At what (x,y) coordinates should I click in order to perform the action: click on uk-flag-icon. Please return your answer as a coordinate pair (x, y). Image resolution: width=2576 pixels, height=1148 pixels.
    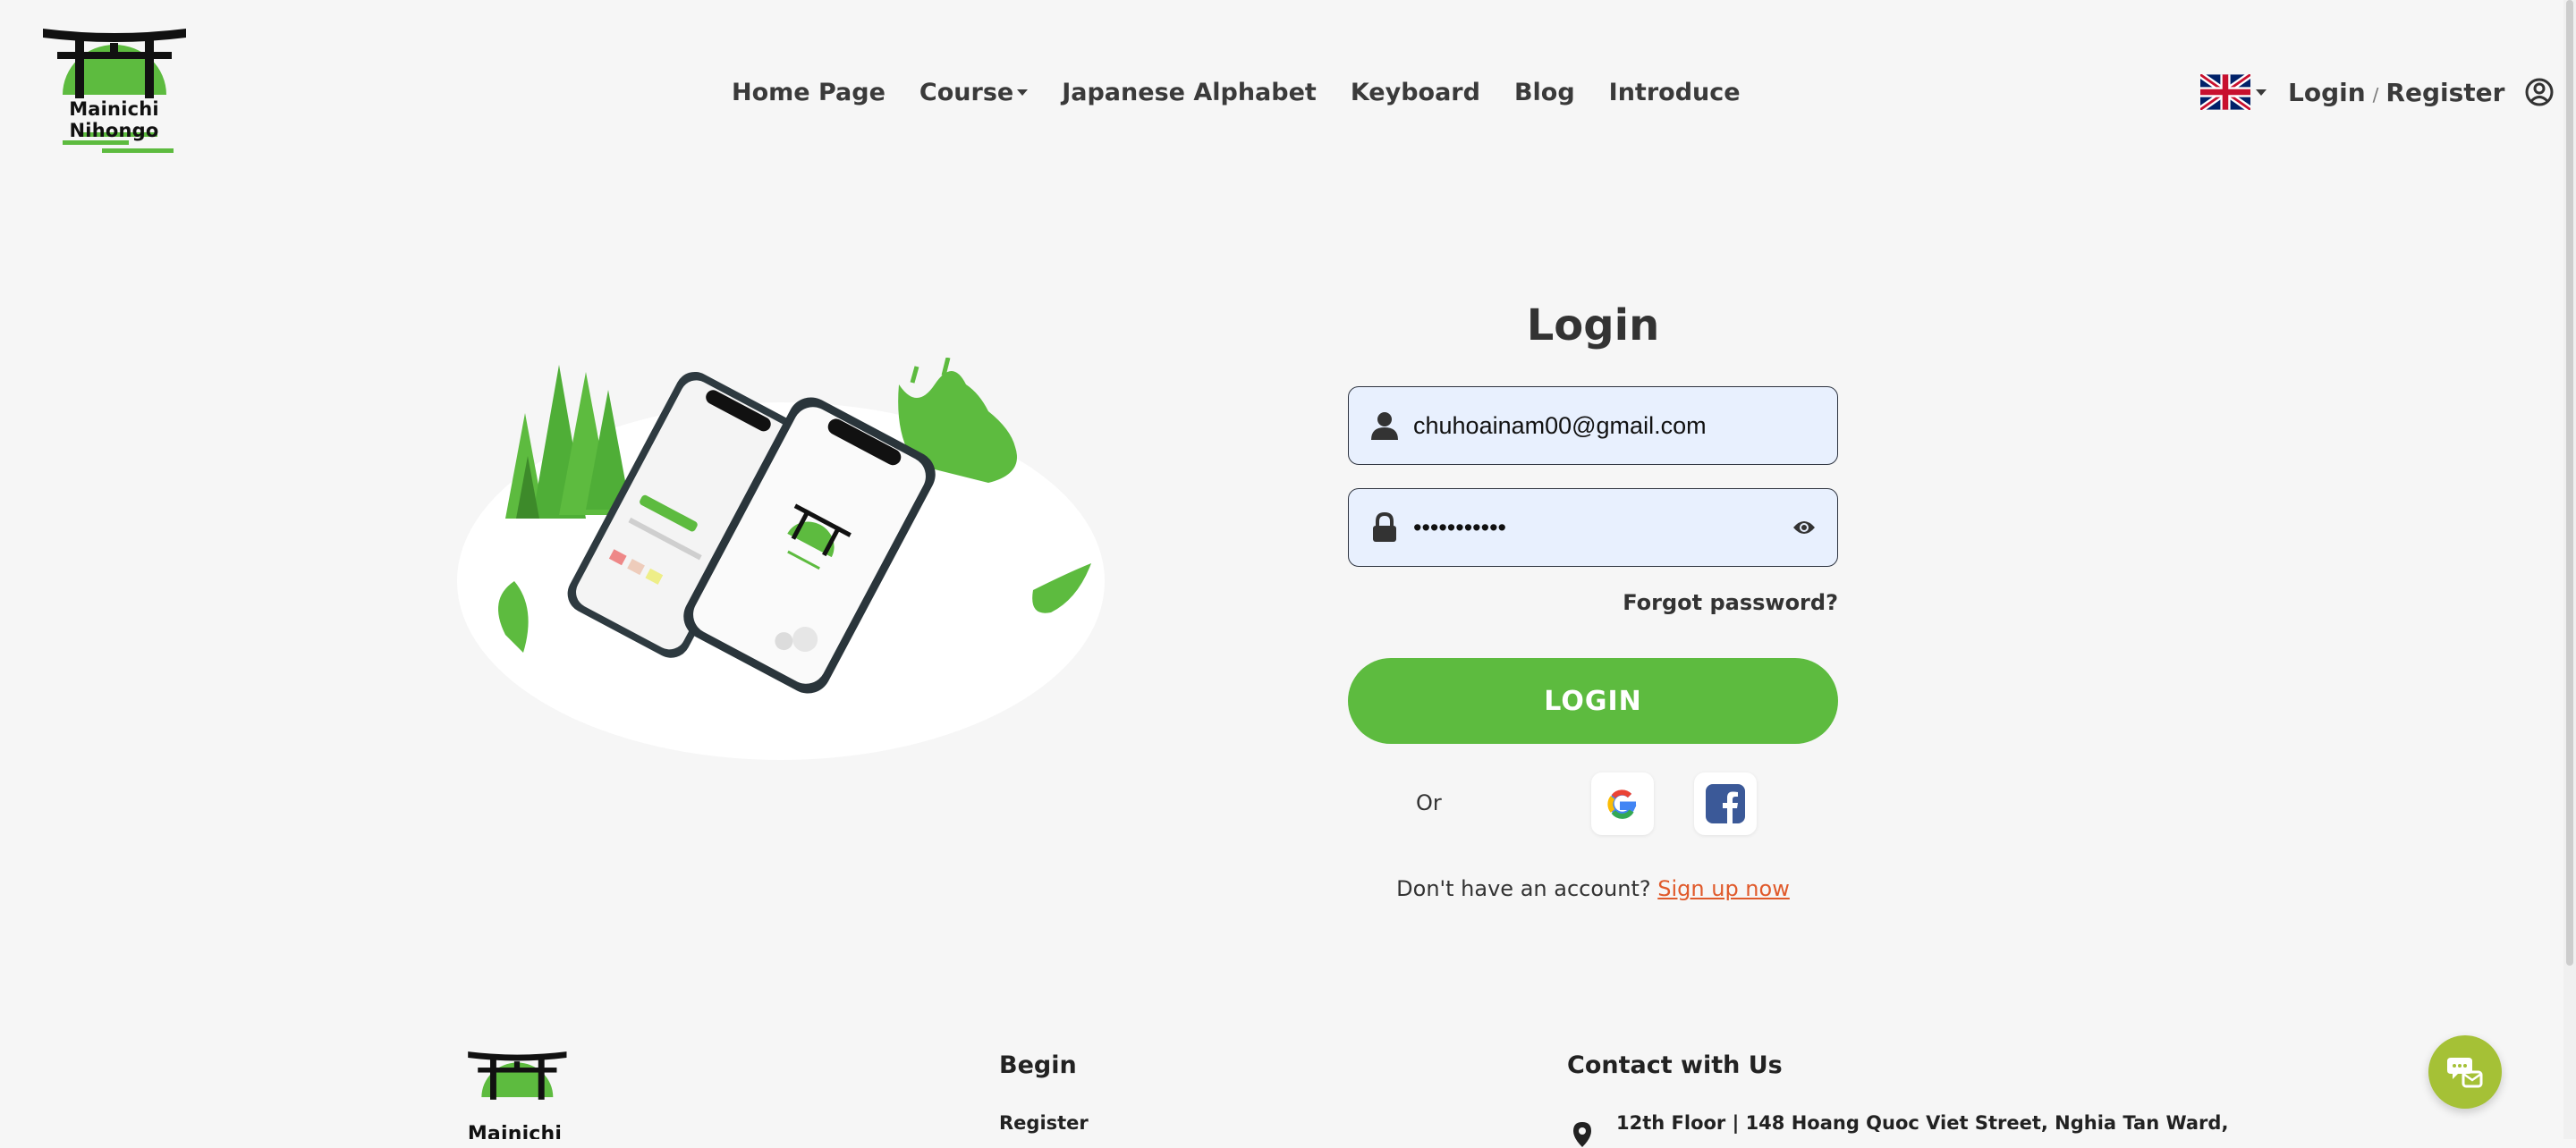
    Looking at the image, I should click on (2225, 92).